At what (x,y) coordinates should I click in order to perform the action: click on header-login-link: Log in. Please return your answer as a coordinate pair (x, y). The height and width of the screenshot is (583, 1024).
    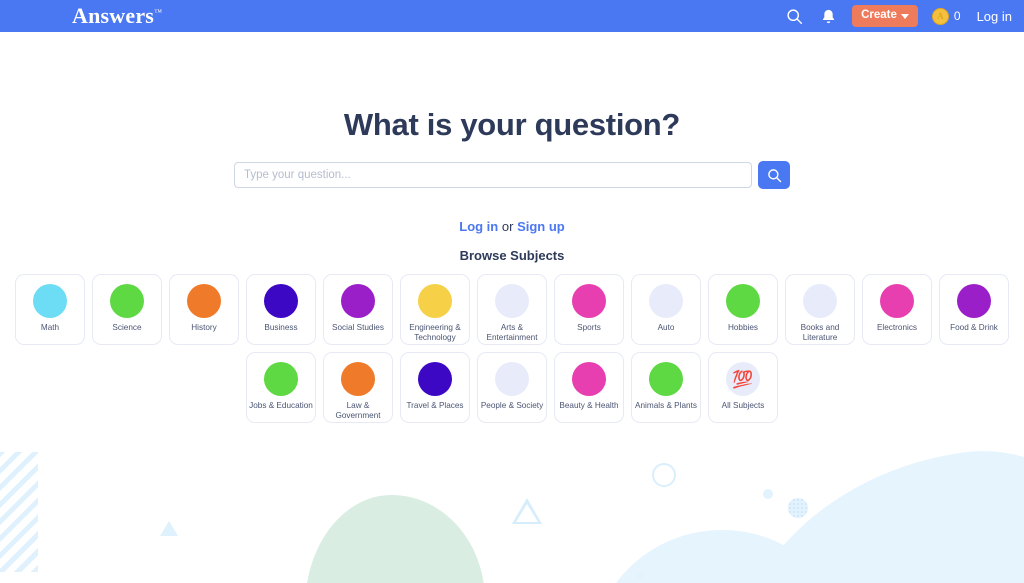
    Looking at the image, I should click on (994, 16).